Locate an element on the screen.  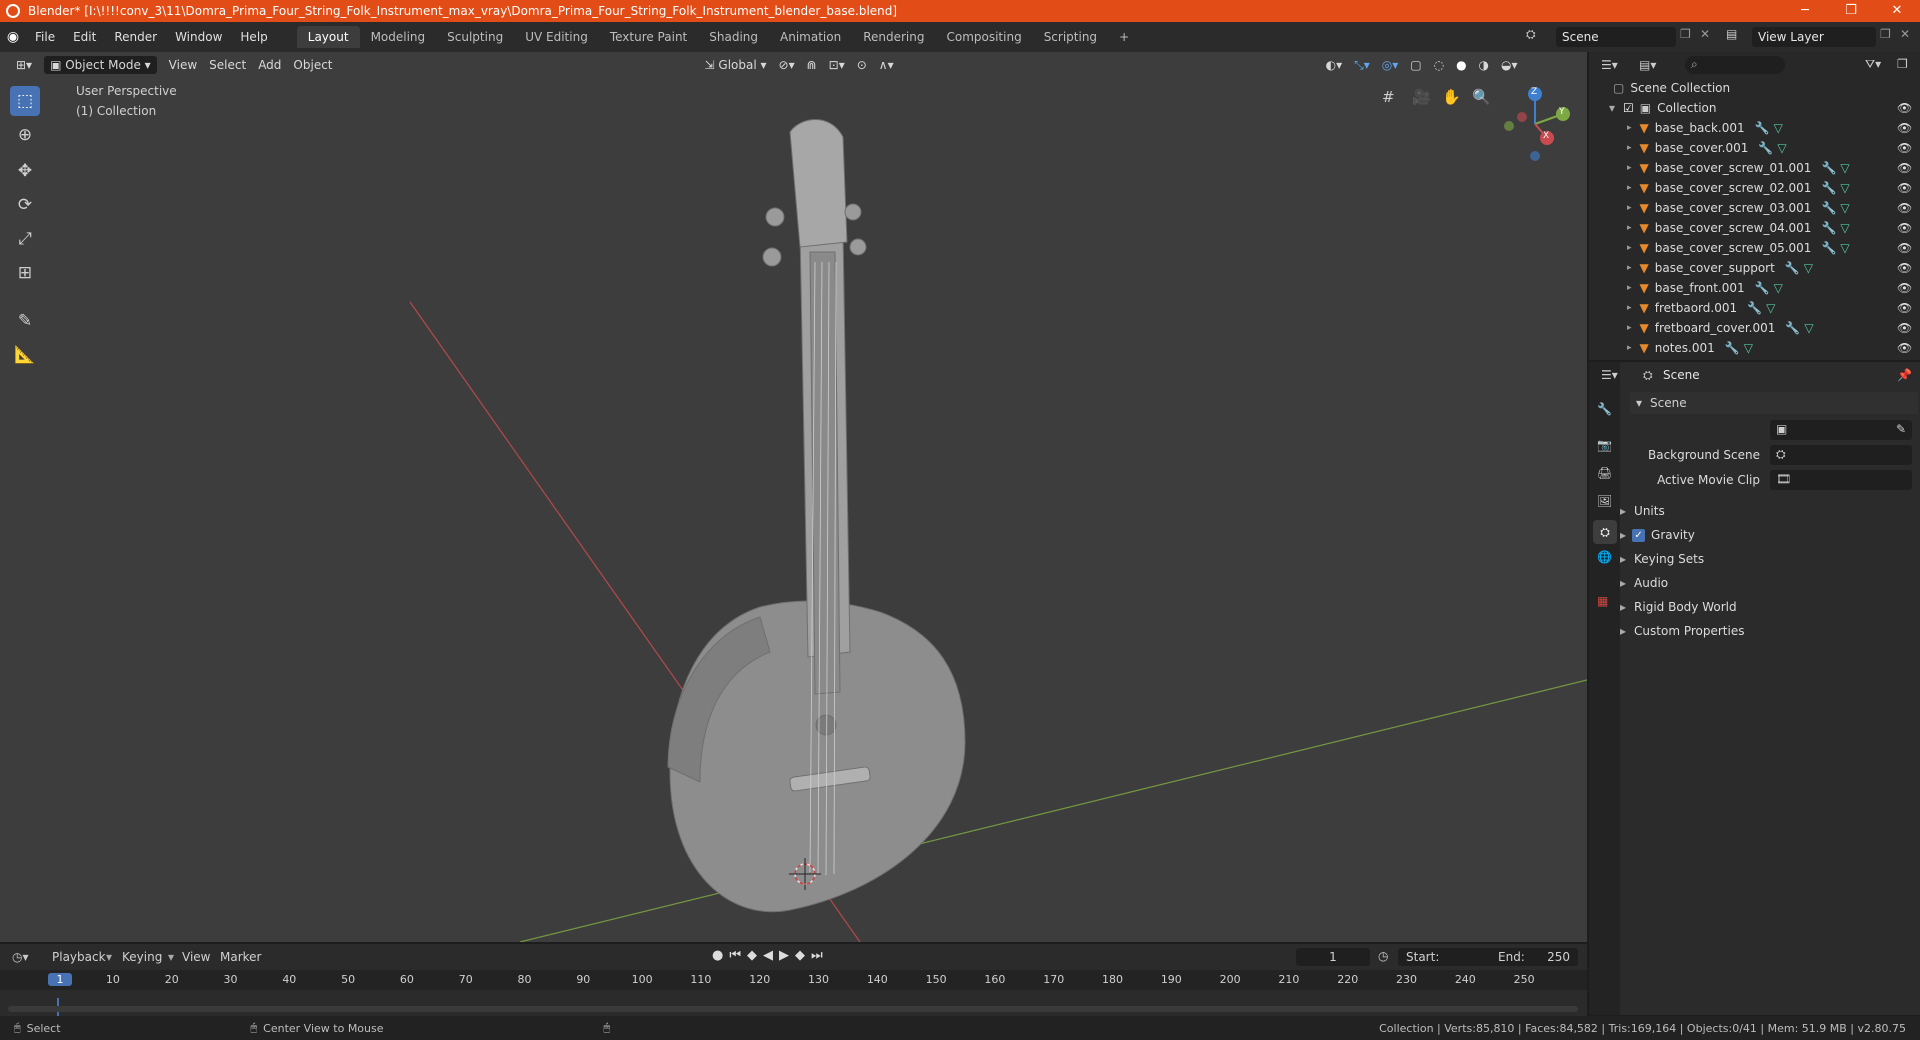
proportional-edit-icon: ⊙ is located at coordinates (862, 65).